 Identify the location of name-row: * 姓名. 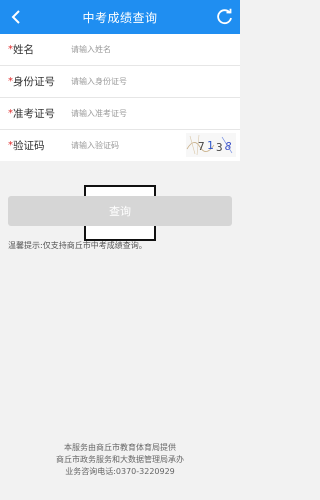
(120, 50).